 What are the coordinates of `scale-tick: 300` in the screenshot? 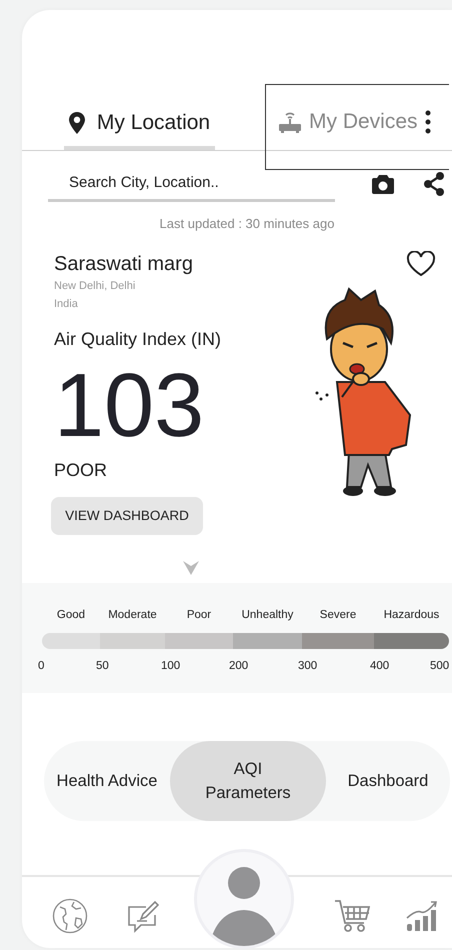 It's located at (308, 666).